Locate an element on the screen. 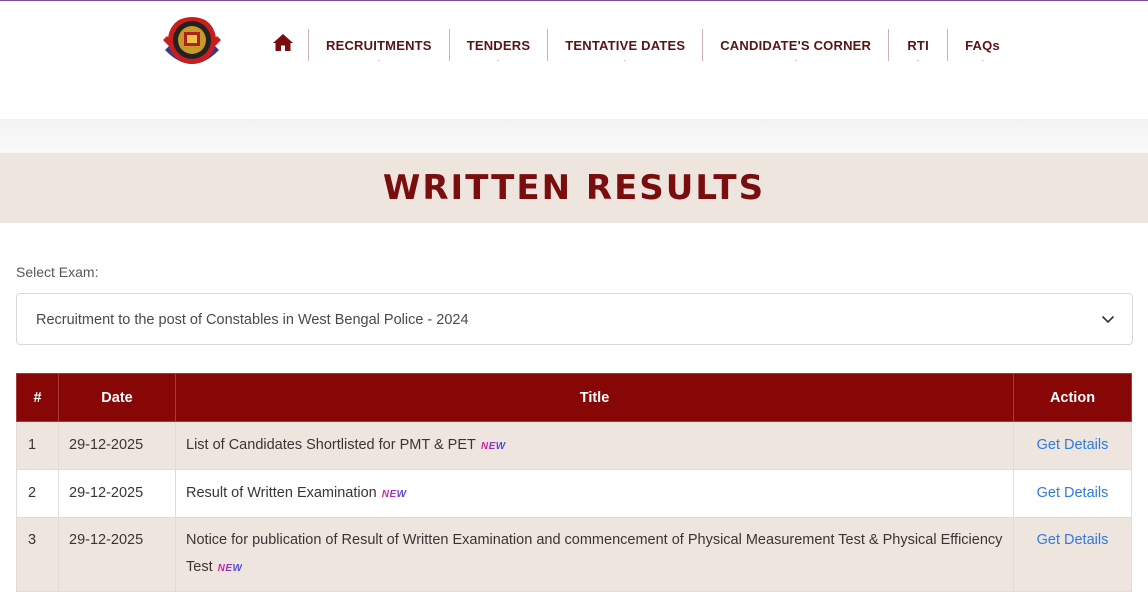  chevron-down-icon is located at coordinates (1108, 319).